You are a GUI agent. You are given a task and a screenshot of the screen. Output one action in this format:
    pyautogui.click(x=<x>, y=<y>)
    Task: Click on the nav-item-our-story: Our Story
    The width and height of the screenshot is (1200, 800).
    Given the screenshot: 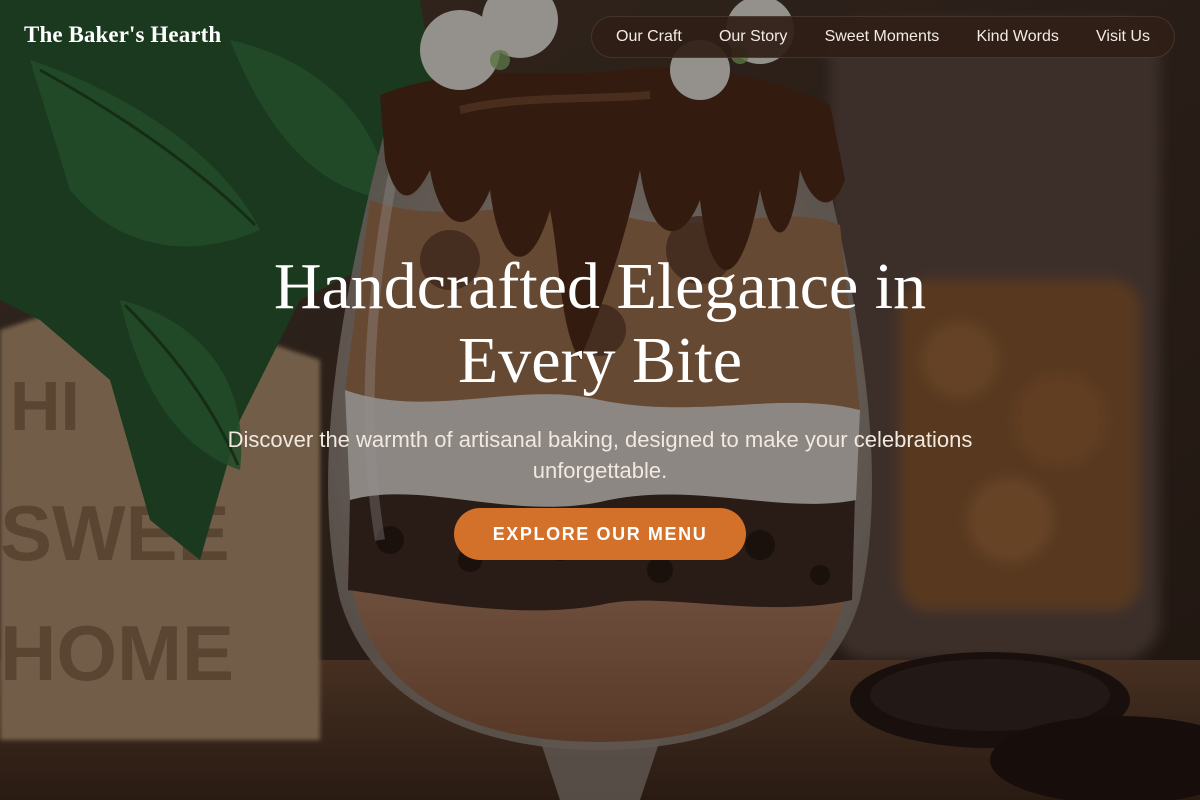 What is the action you would take?
    pyautogui.click(x=753, y=37)
    